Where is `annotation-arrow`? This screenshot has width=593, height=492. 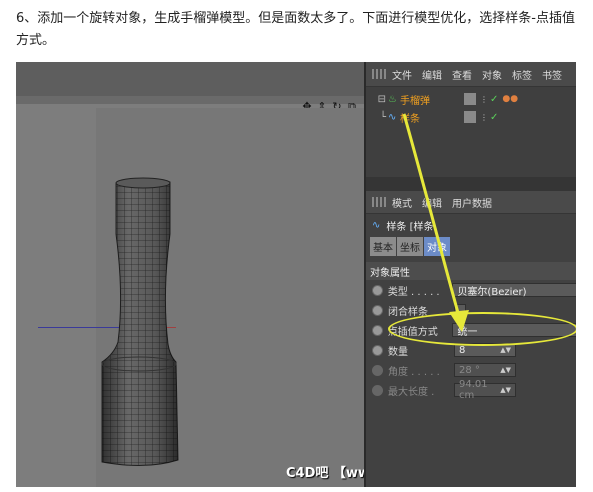
annotation-arrow is located at coordinates (435, 222).